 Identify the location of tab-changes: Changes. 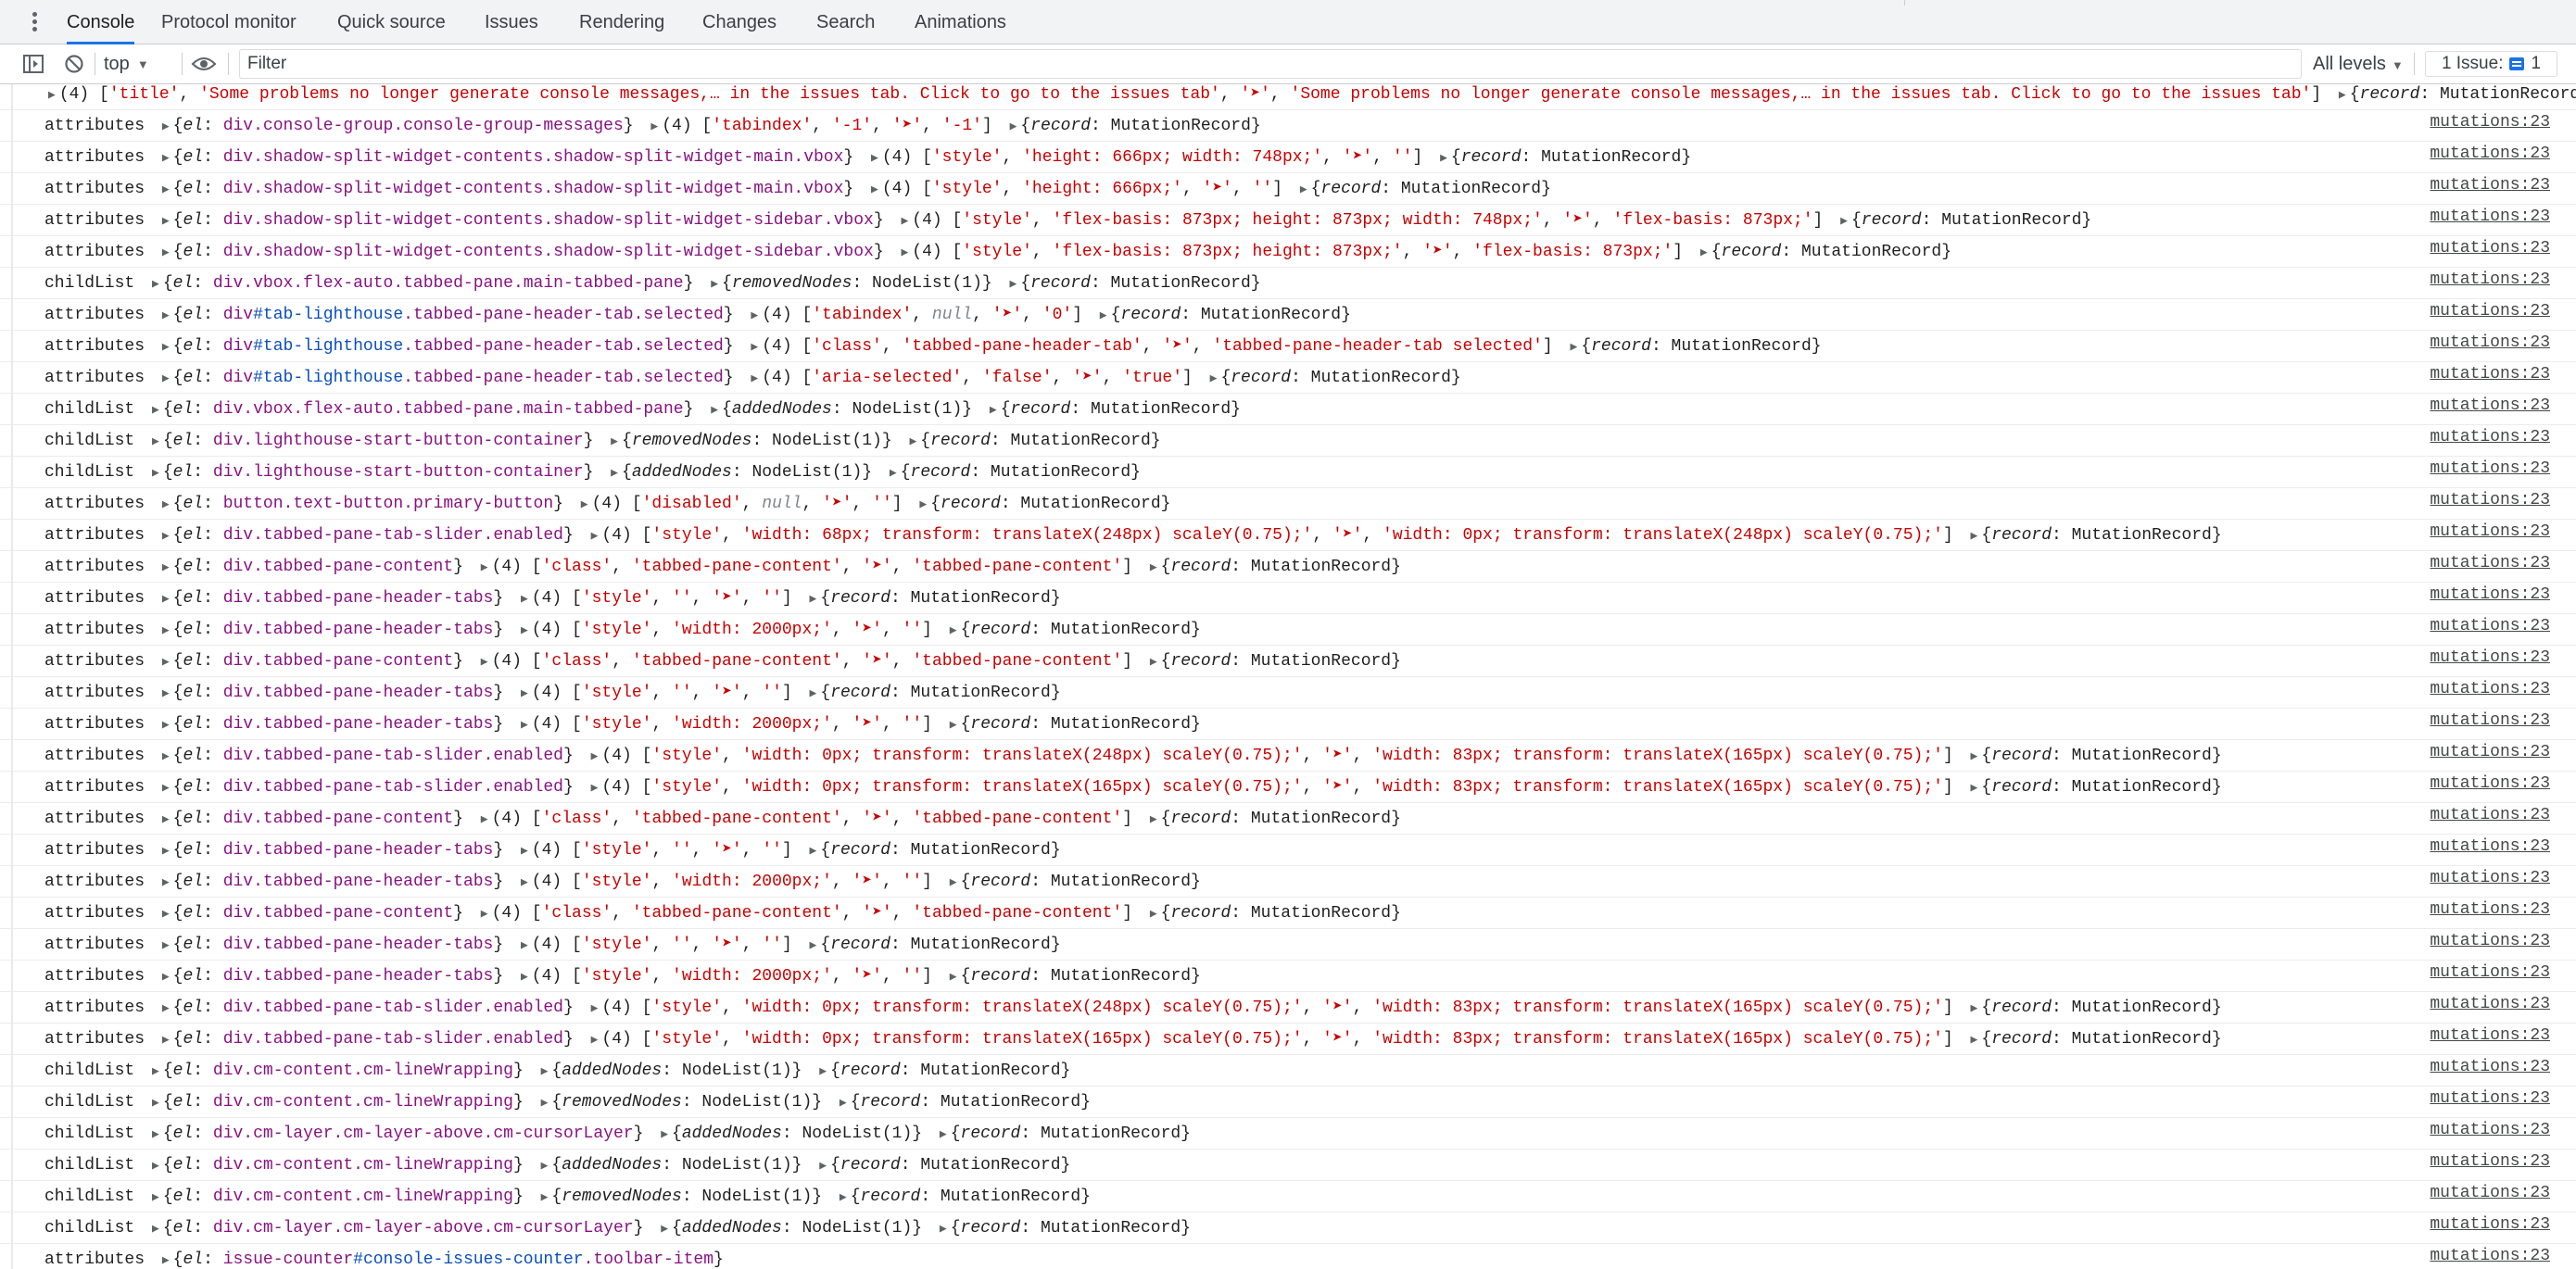
(739, 22).